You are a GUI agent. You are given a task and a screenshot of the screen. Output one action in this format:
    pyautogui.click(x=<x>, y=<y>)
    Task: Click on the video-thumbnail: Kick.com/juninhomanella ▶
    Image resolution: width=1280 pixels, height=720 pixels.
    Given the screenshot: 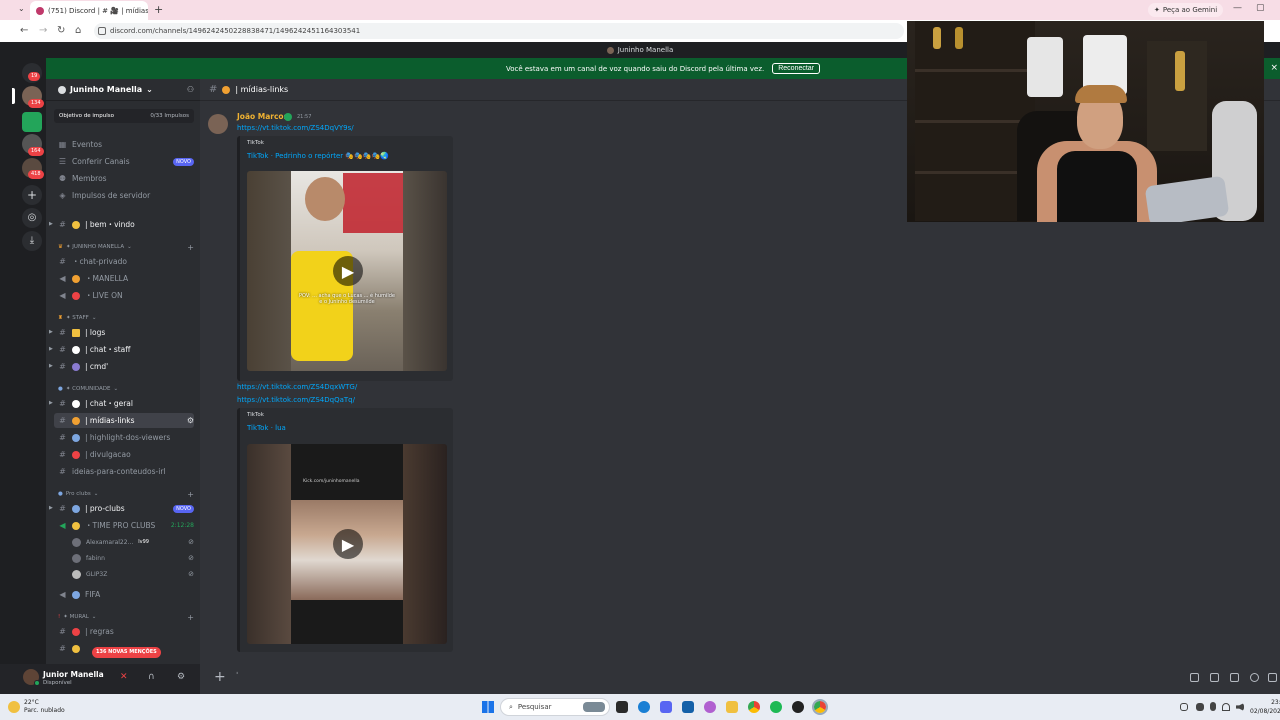 What is the action you would take?
    pyautogui.click(x=347, y=544)
    